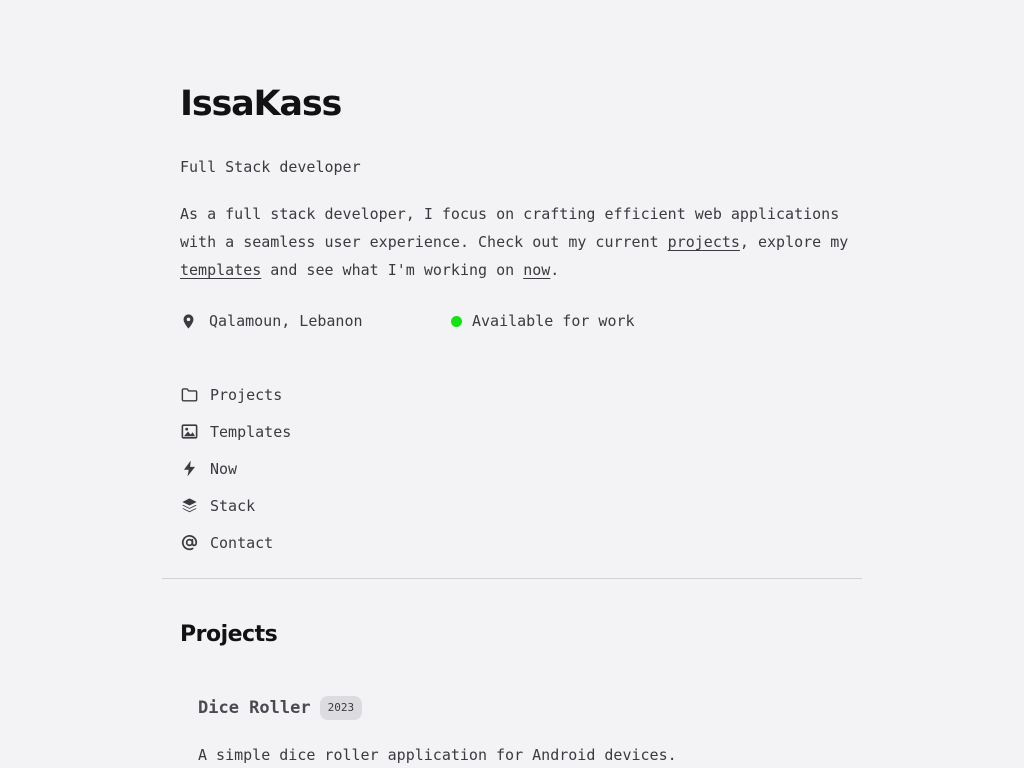 This screenshot has height=768, width=1024. What do you see at coordinates (246, 394) in the screenshot?
I see `nav-item-label: Projects` at bounding box center [246, 394].